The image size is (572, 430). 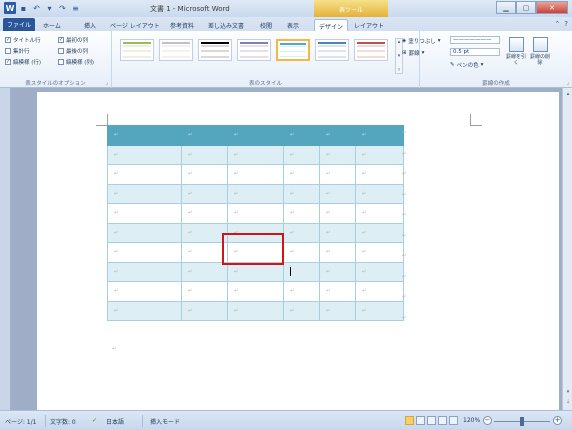 I want to click on option-first-column: ✓ 最初の列, so click(x=73, y=40).